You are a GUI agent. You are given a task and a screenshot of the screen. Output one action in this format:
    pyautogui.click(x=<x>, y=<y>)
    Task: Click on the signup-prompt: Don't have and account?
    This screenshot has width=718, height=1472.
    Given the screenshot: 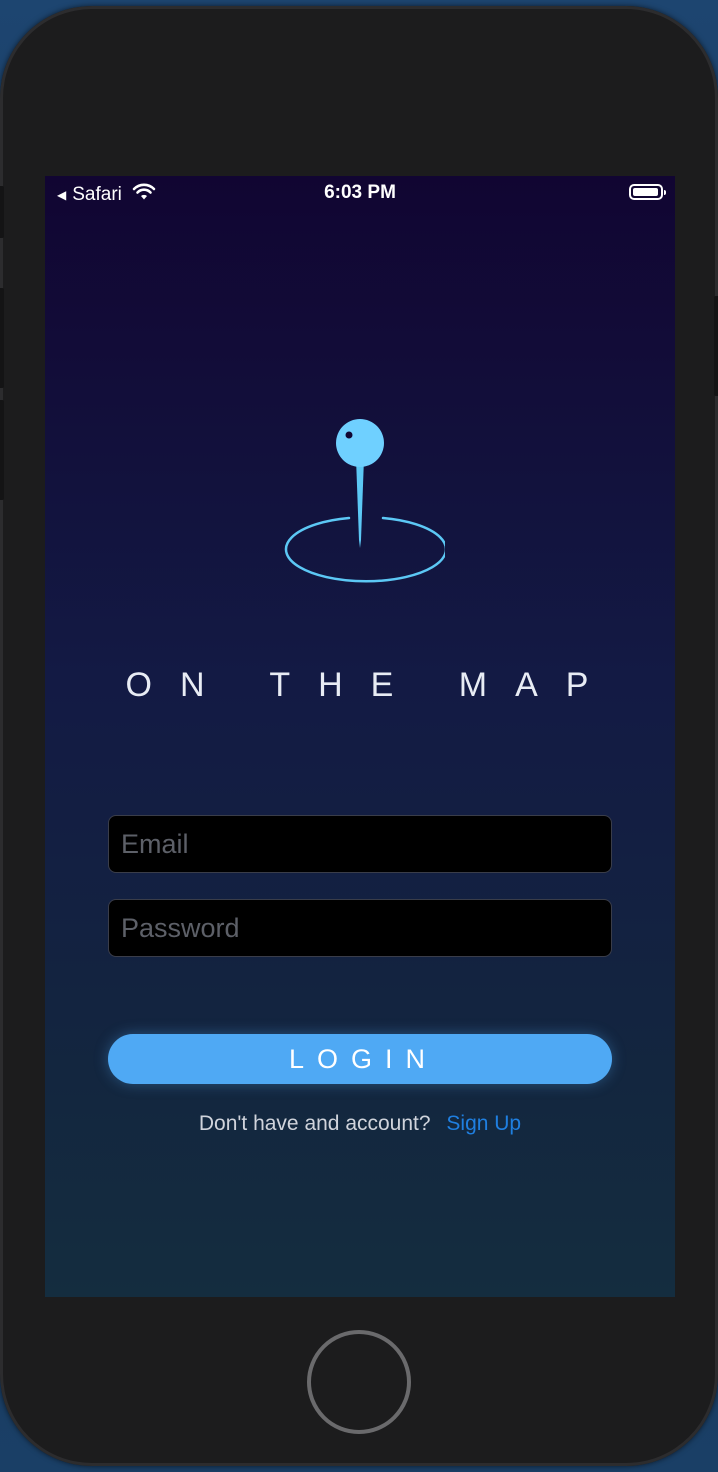 What is the action you would take?
    pyautogui.click(x=314, y=1123)
    